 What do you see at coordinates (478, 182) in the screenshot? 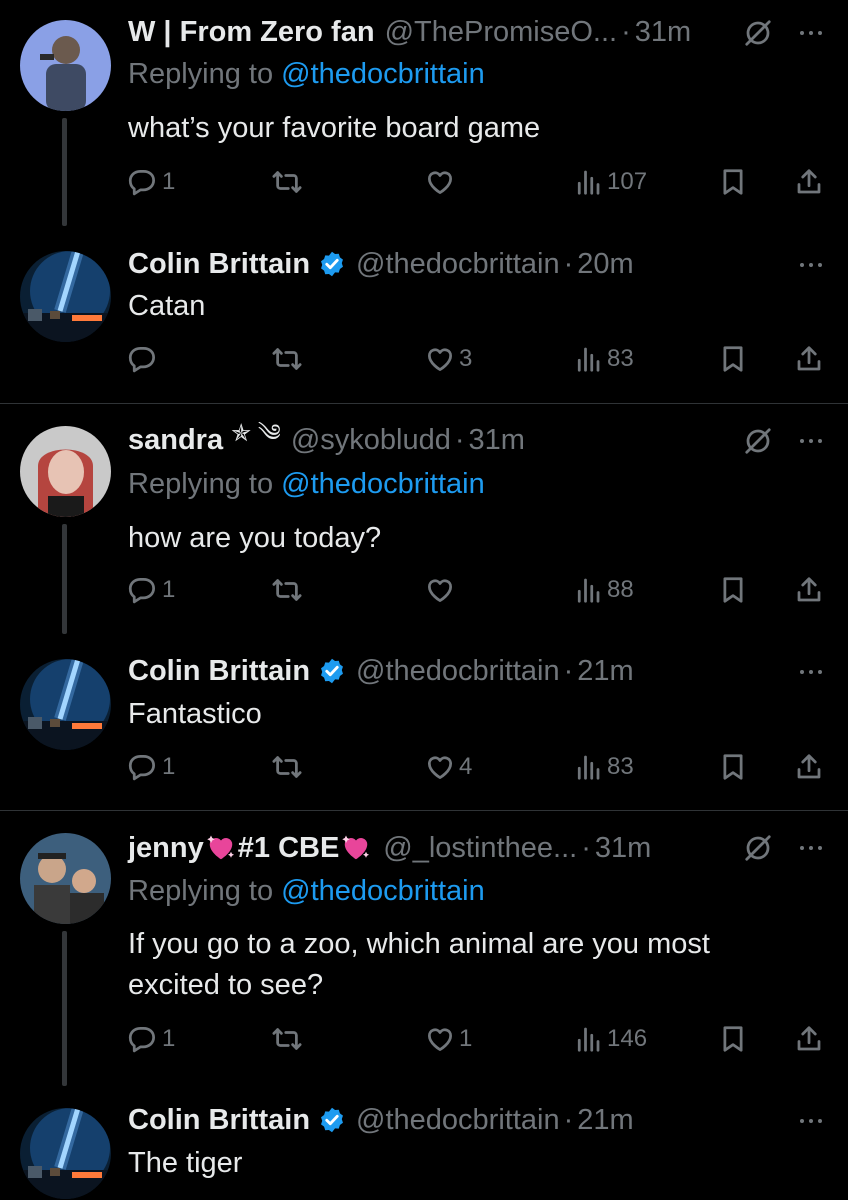
I see `action-bar: 1 107` at bounding box center [478, 182].